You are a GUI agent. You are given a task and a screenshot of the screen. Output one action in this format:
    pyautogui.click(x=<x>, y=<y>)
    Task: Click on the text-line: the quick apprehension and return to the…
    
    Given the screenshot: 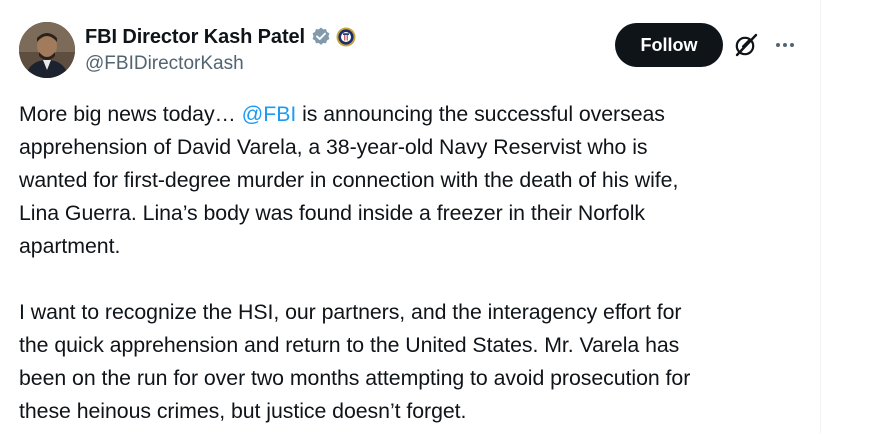 What is the action you would take?
    pyautogui.click(x=349, y=345)
    